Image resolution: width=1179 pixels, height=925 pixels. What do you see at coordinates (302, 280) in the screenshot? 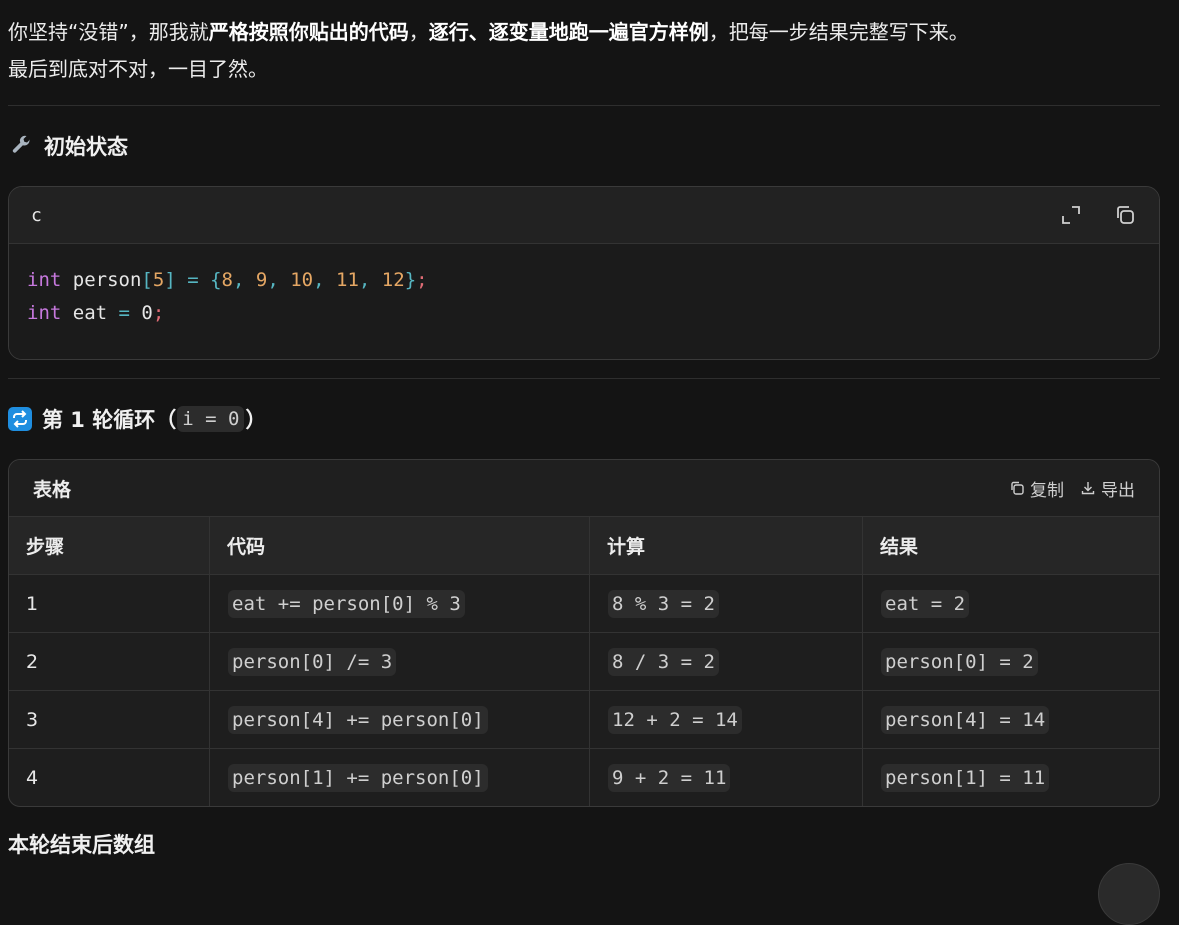
I see `number: 10` at bounding box center [302, 280].